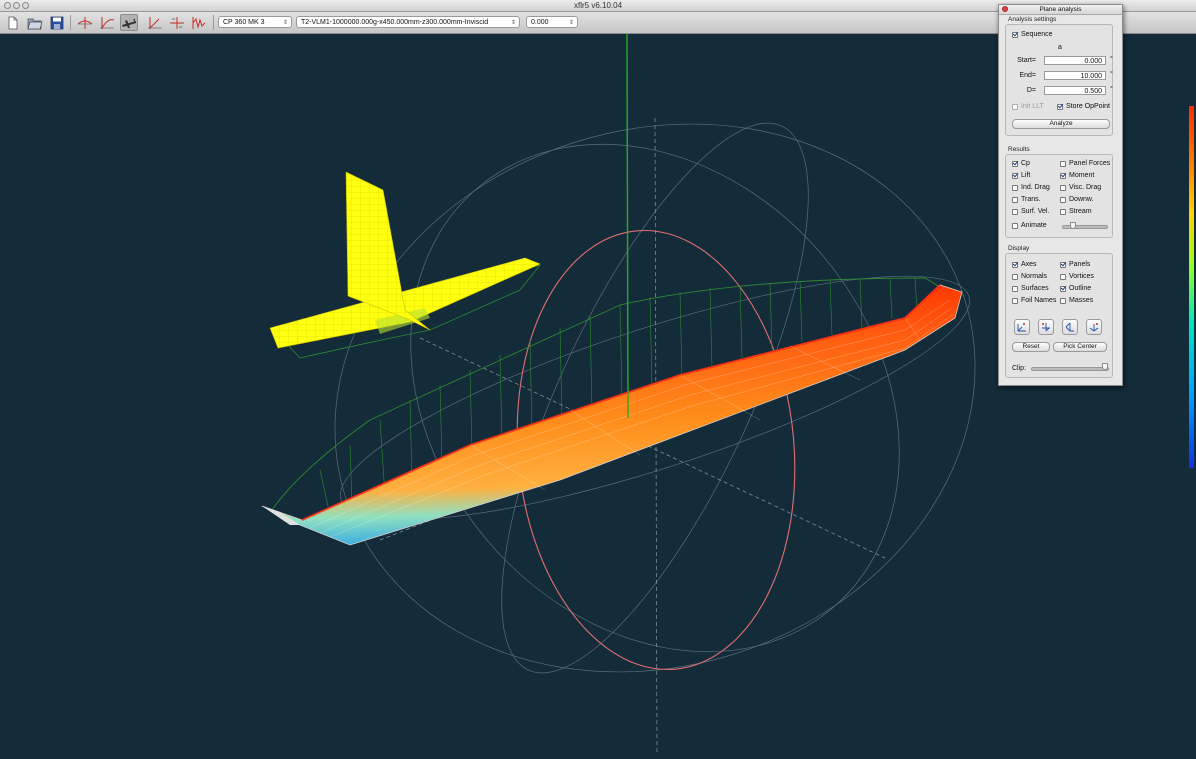 This screenshot has height=759, width=1196. What do you see at coordinates (1085, 227) in the screenshot?
I see `animate-speed-slider` at bounding box center [1085, 227].